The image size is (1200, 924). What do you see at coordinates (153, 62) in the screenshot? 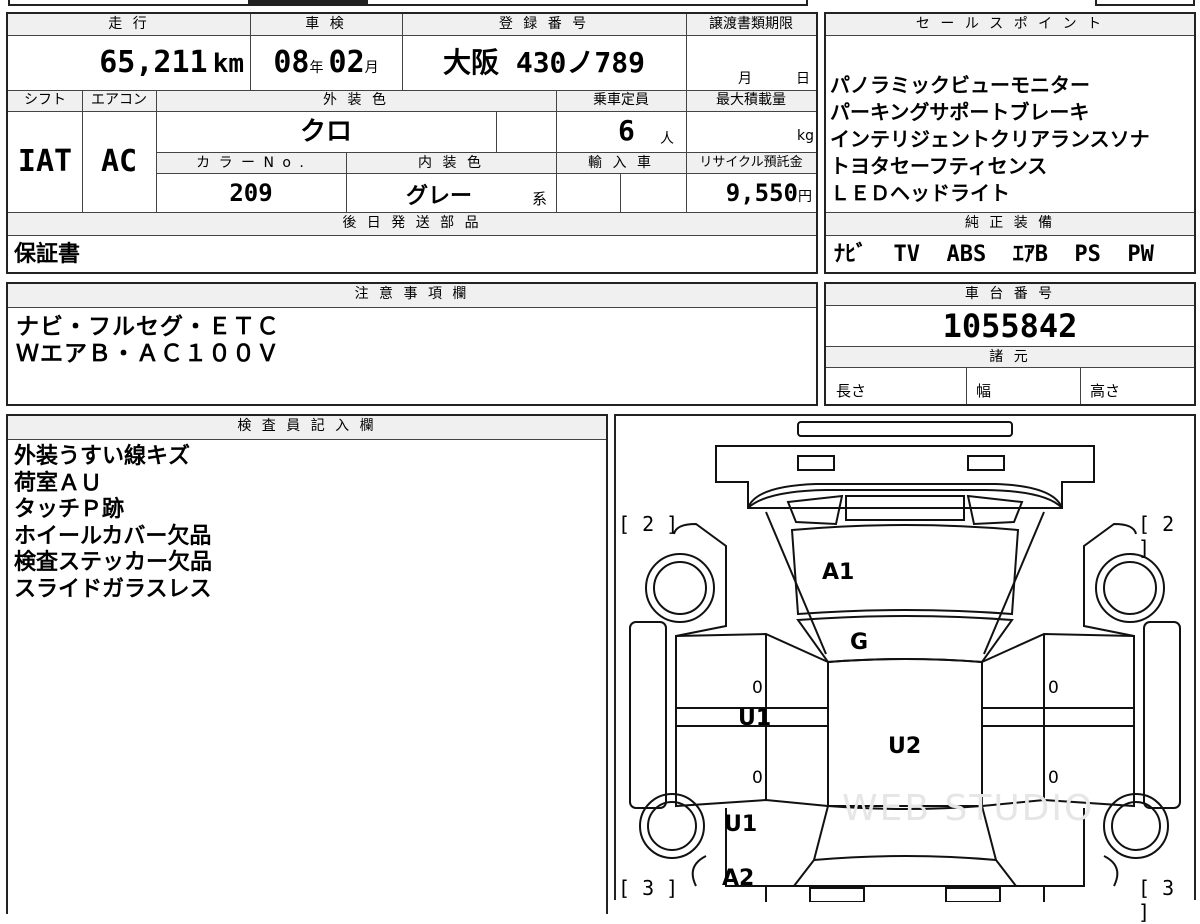
I see `mileage-value: 65,211` at bounding box center [153, 62].